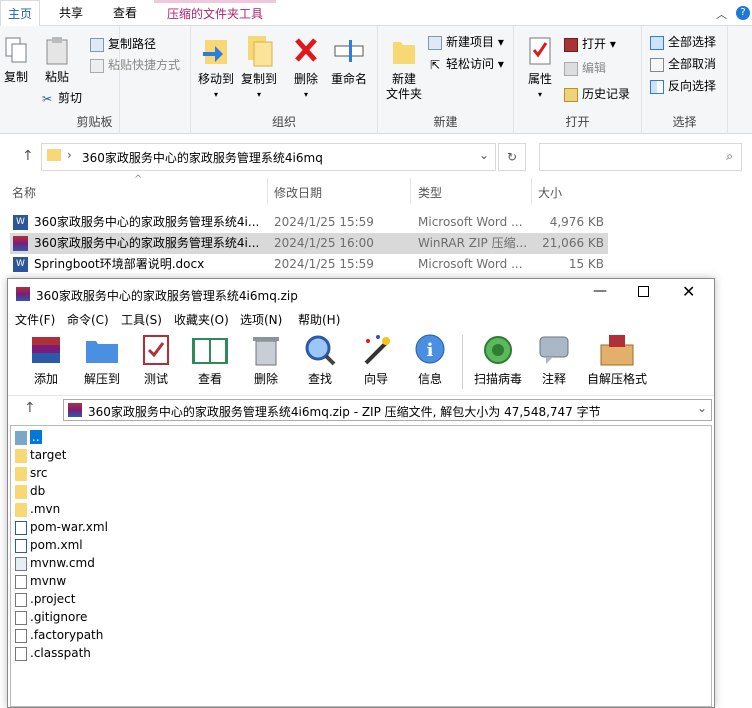 This screenshot has width=752, height=708. I want to click on list-item: pom.xml, so click(49, 545).